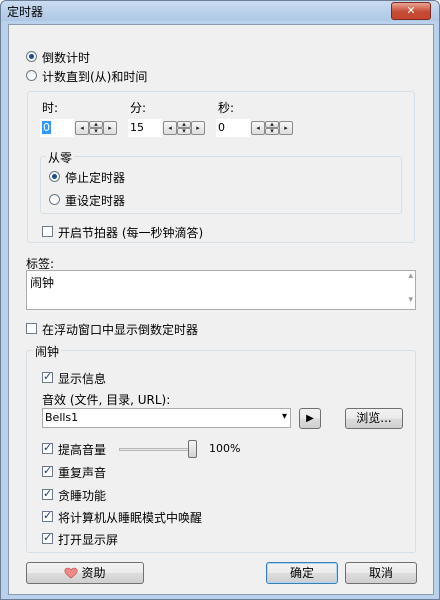 The image size is (440, 600). Describe the element at coordinates (226, 108) in the screenshot. I see `second-label: 秒:` at that location.